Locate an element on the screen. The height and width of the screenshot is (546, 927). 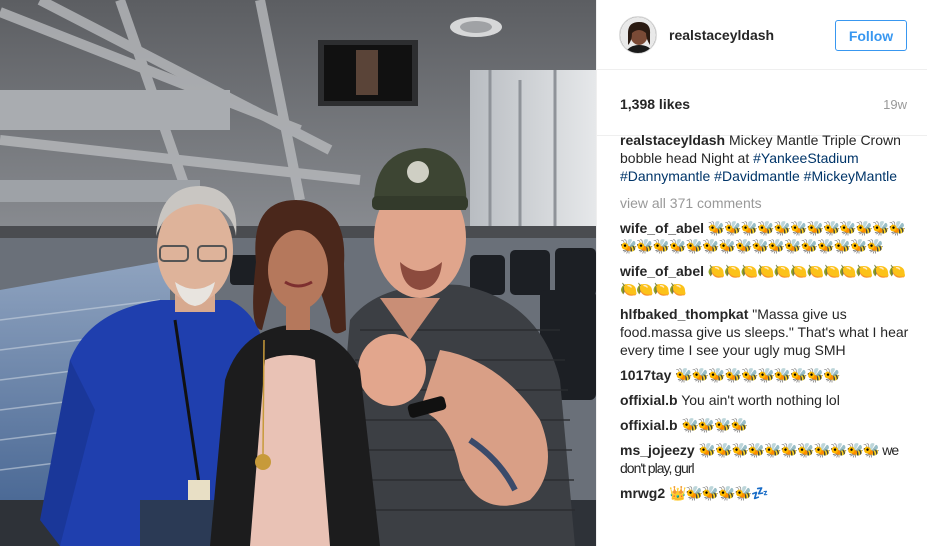
comment-username: mrwg2 is located at coordinates (642, 493).